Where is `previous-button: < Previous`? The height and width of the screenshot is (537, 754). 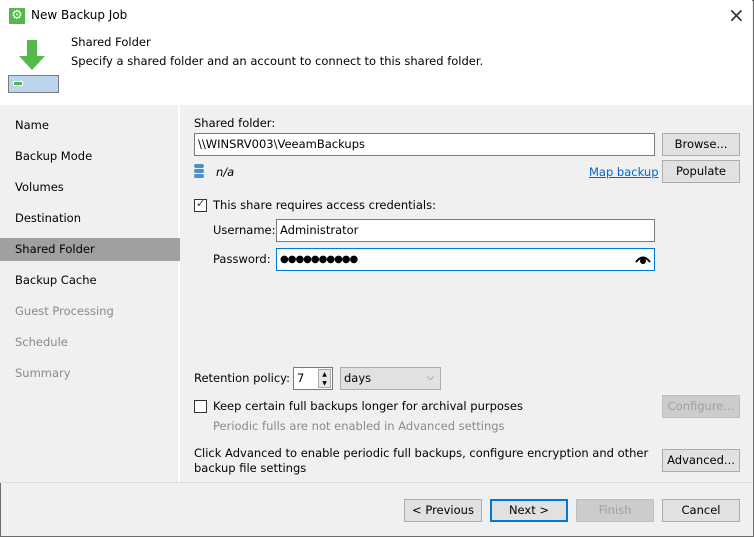 previous-button: < Previous is located at coordinates (443, 510).